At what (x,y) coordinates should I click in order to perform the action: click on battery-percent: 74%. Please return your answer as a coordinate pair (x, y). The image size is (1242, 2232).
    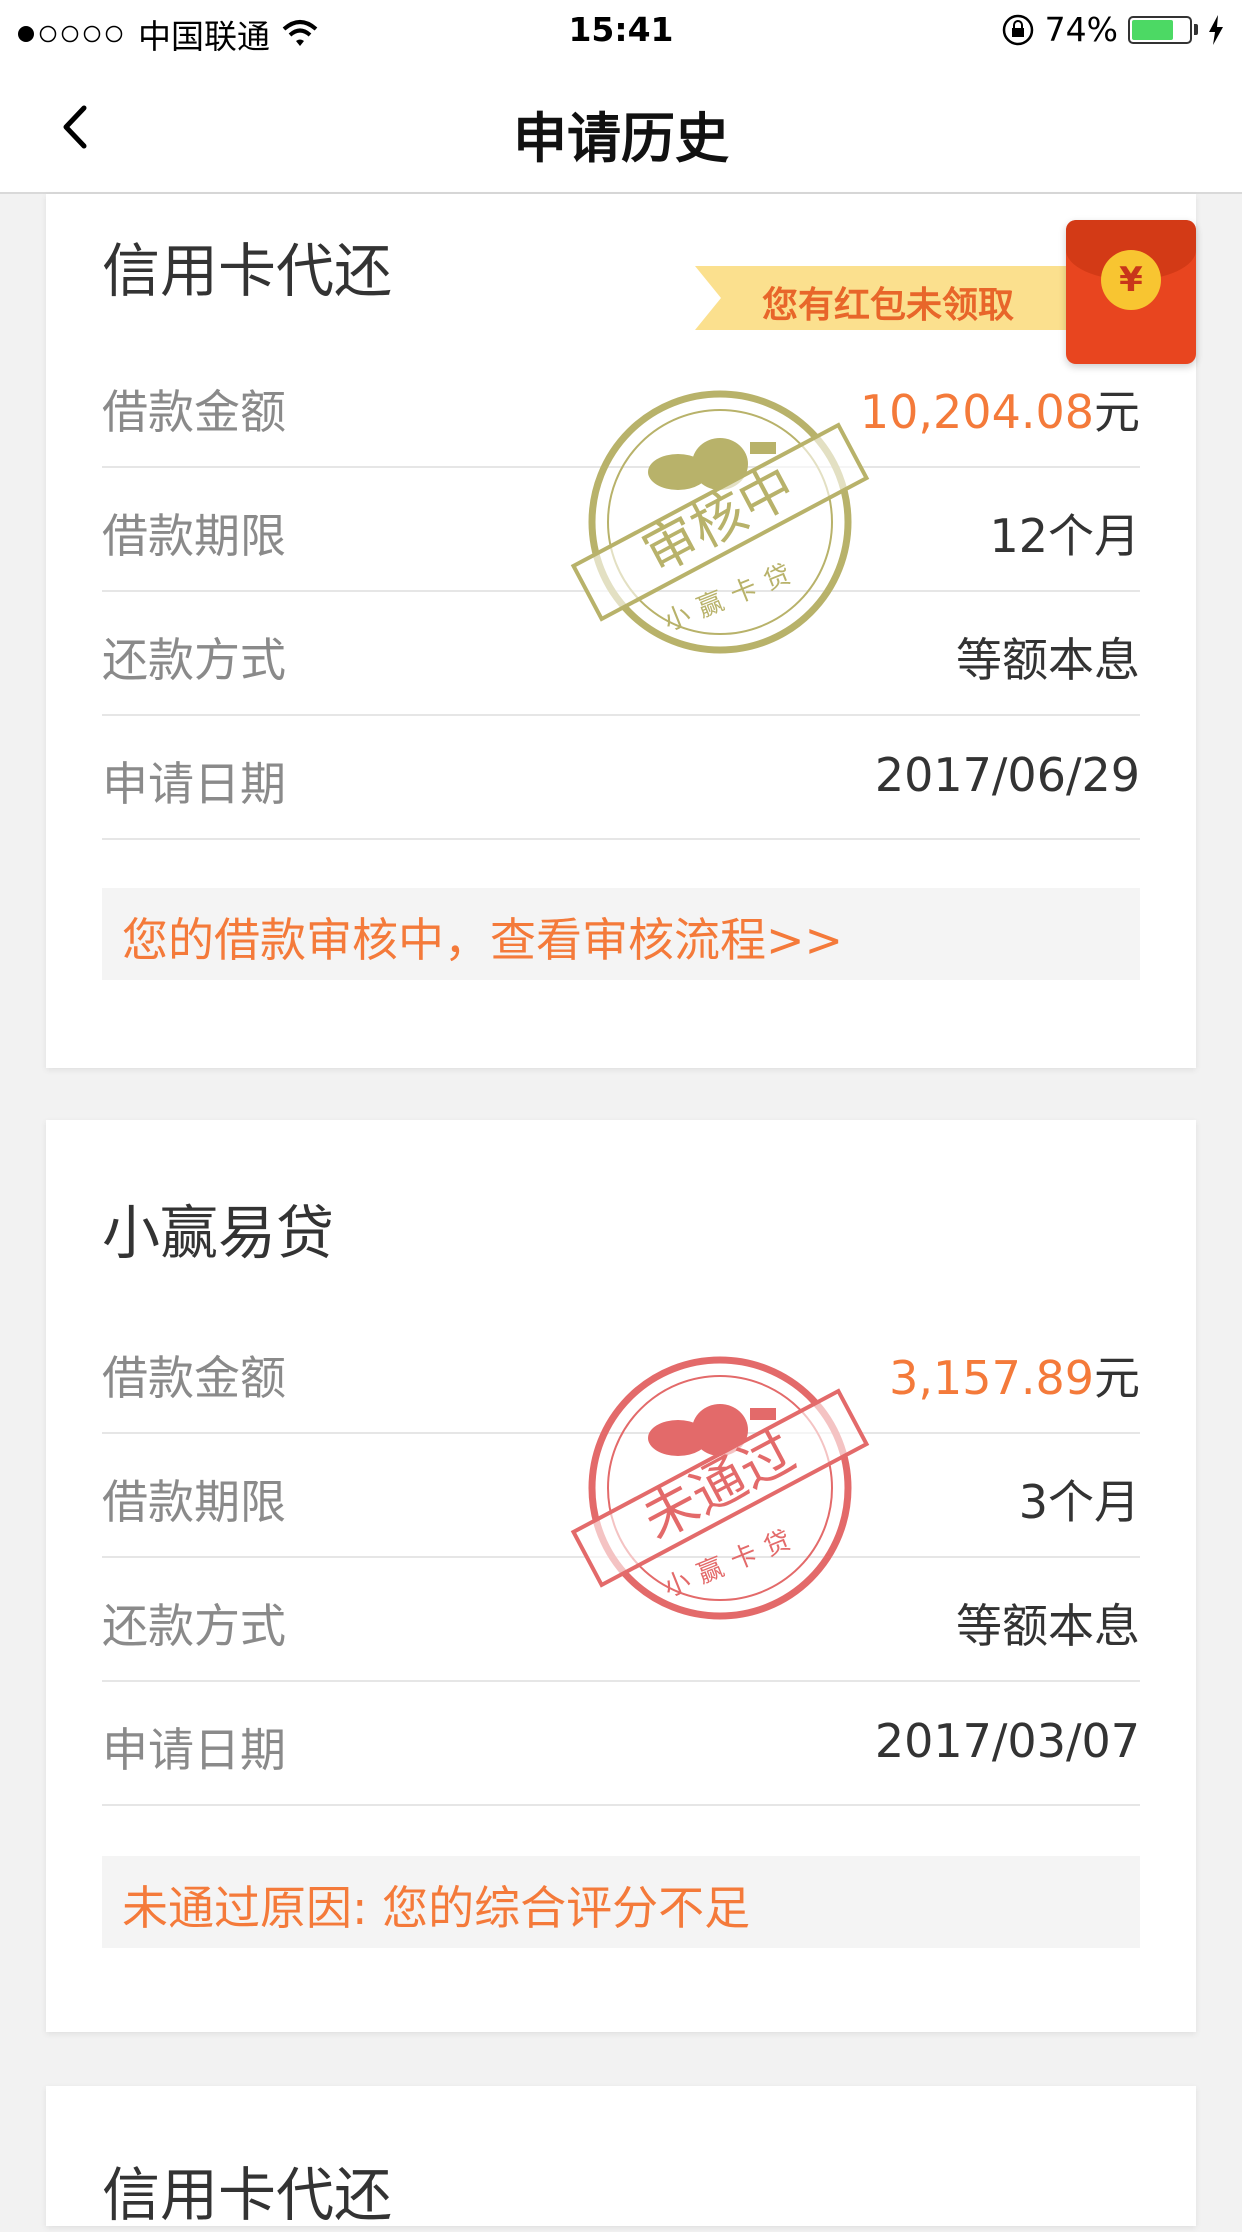
    Looking at the image, I should click on (1081, 29).